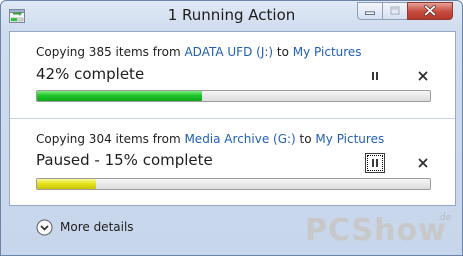 This screenshot has height=256, width=463. What do you see at coordinates (110, 139) in the screenshot?
I see `description-prefix: Copying 304 items from` at bounding box center [110, 139].